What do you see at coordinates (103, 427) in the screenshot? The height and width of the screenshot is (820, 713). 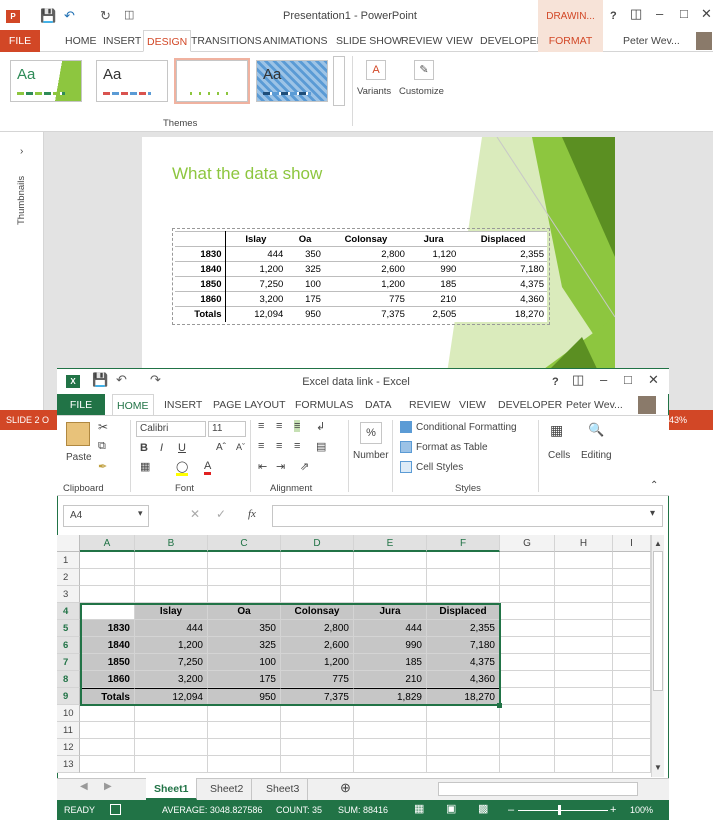 I see `cut-icon: ✂` at bounding box center [103, 427].